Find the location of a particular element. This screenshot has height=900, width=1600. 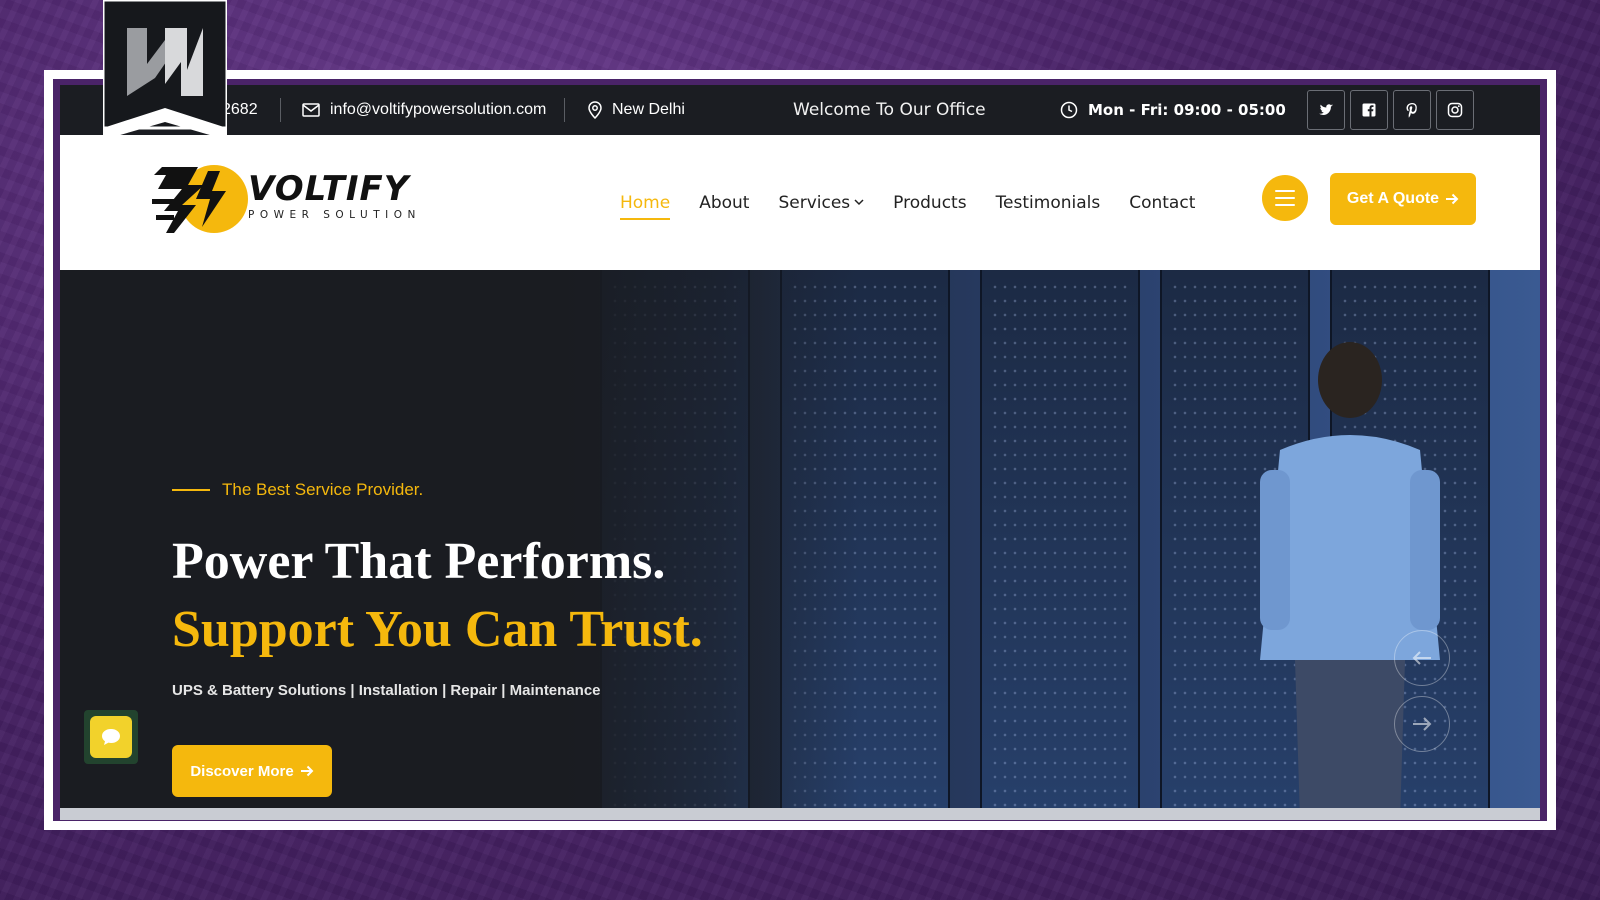

phone-info: 2682 is located at coordinates (240, 110).